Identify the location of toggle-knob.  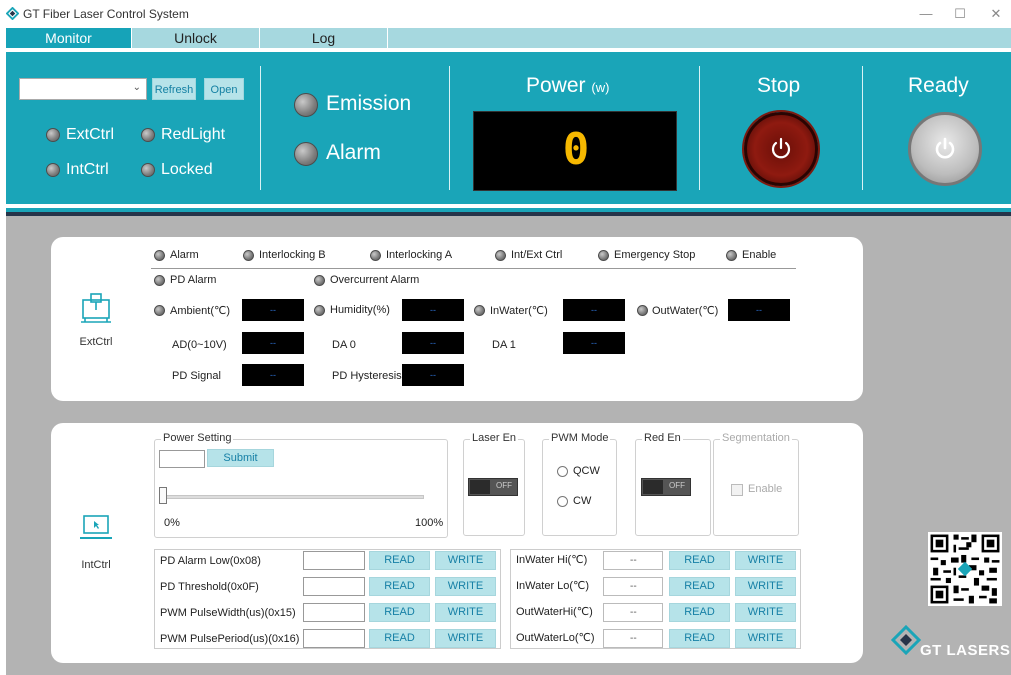
(653, 487).